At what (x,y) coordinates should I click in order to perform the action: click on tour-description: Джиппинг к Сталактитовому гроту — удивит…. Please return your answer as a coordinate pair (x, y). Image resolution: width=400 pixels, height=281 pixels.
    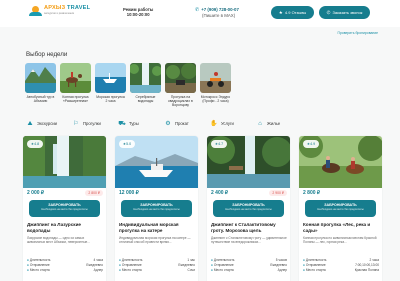
    Looking at the image, I should click on (249, 240).